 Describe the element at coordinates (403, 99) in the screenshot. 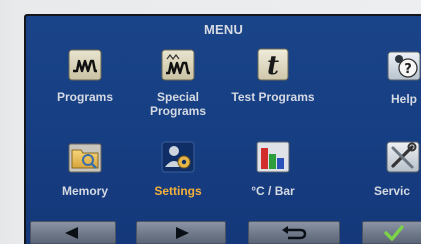

I see `menu-item-label: Help` at that location.